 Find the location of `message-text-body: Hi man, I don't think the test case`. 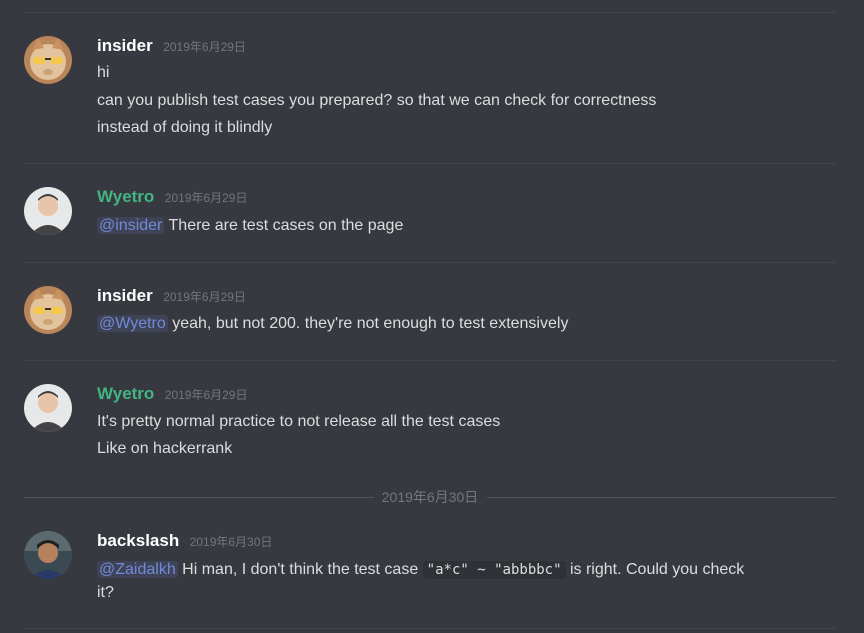

message-text-body: Hi man, I don't think the test case is located at coordinates (300, 569).